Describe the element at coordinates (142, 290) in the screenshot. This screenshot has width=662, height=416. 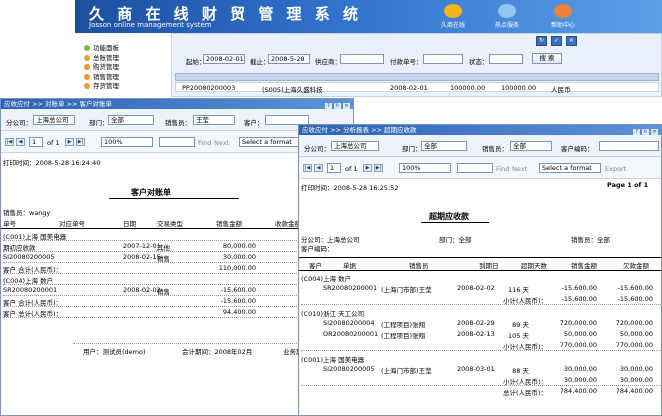
I see `cell-c2: 2008-02-02` at that location.